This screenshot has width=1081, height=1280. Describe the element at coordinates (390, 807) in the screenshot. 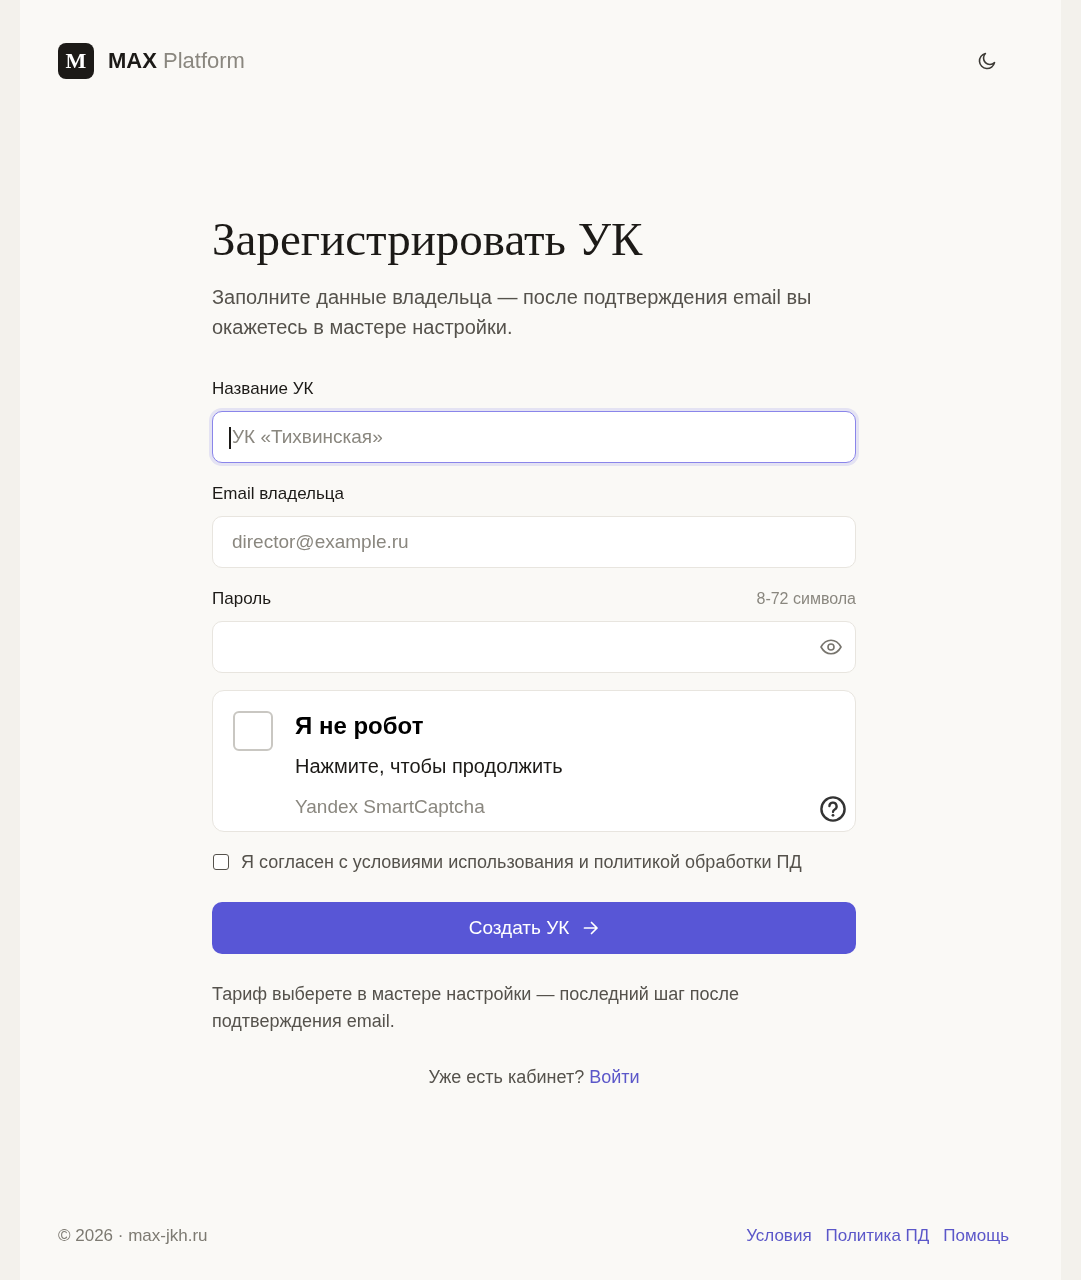

I see `captcha-provider: Yandex SmartCaptcha` at that location.